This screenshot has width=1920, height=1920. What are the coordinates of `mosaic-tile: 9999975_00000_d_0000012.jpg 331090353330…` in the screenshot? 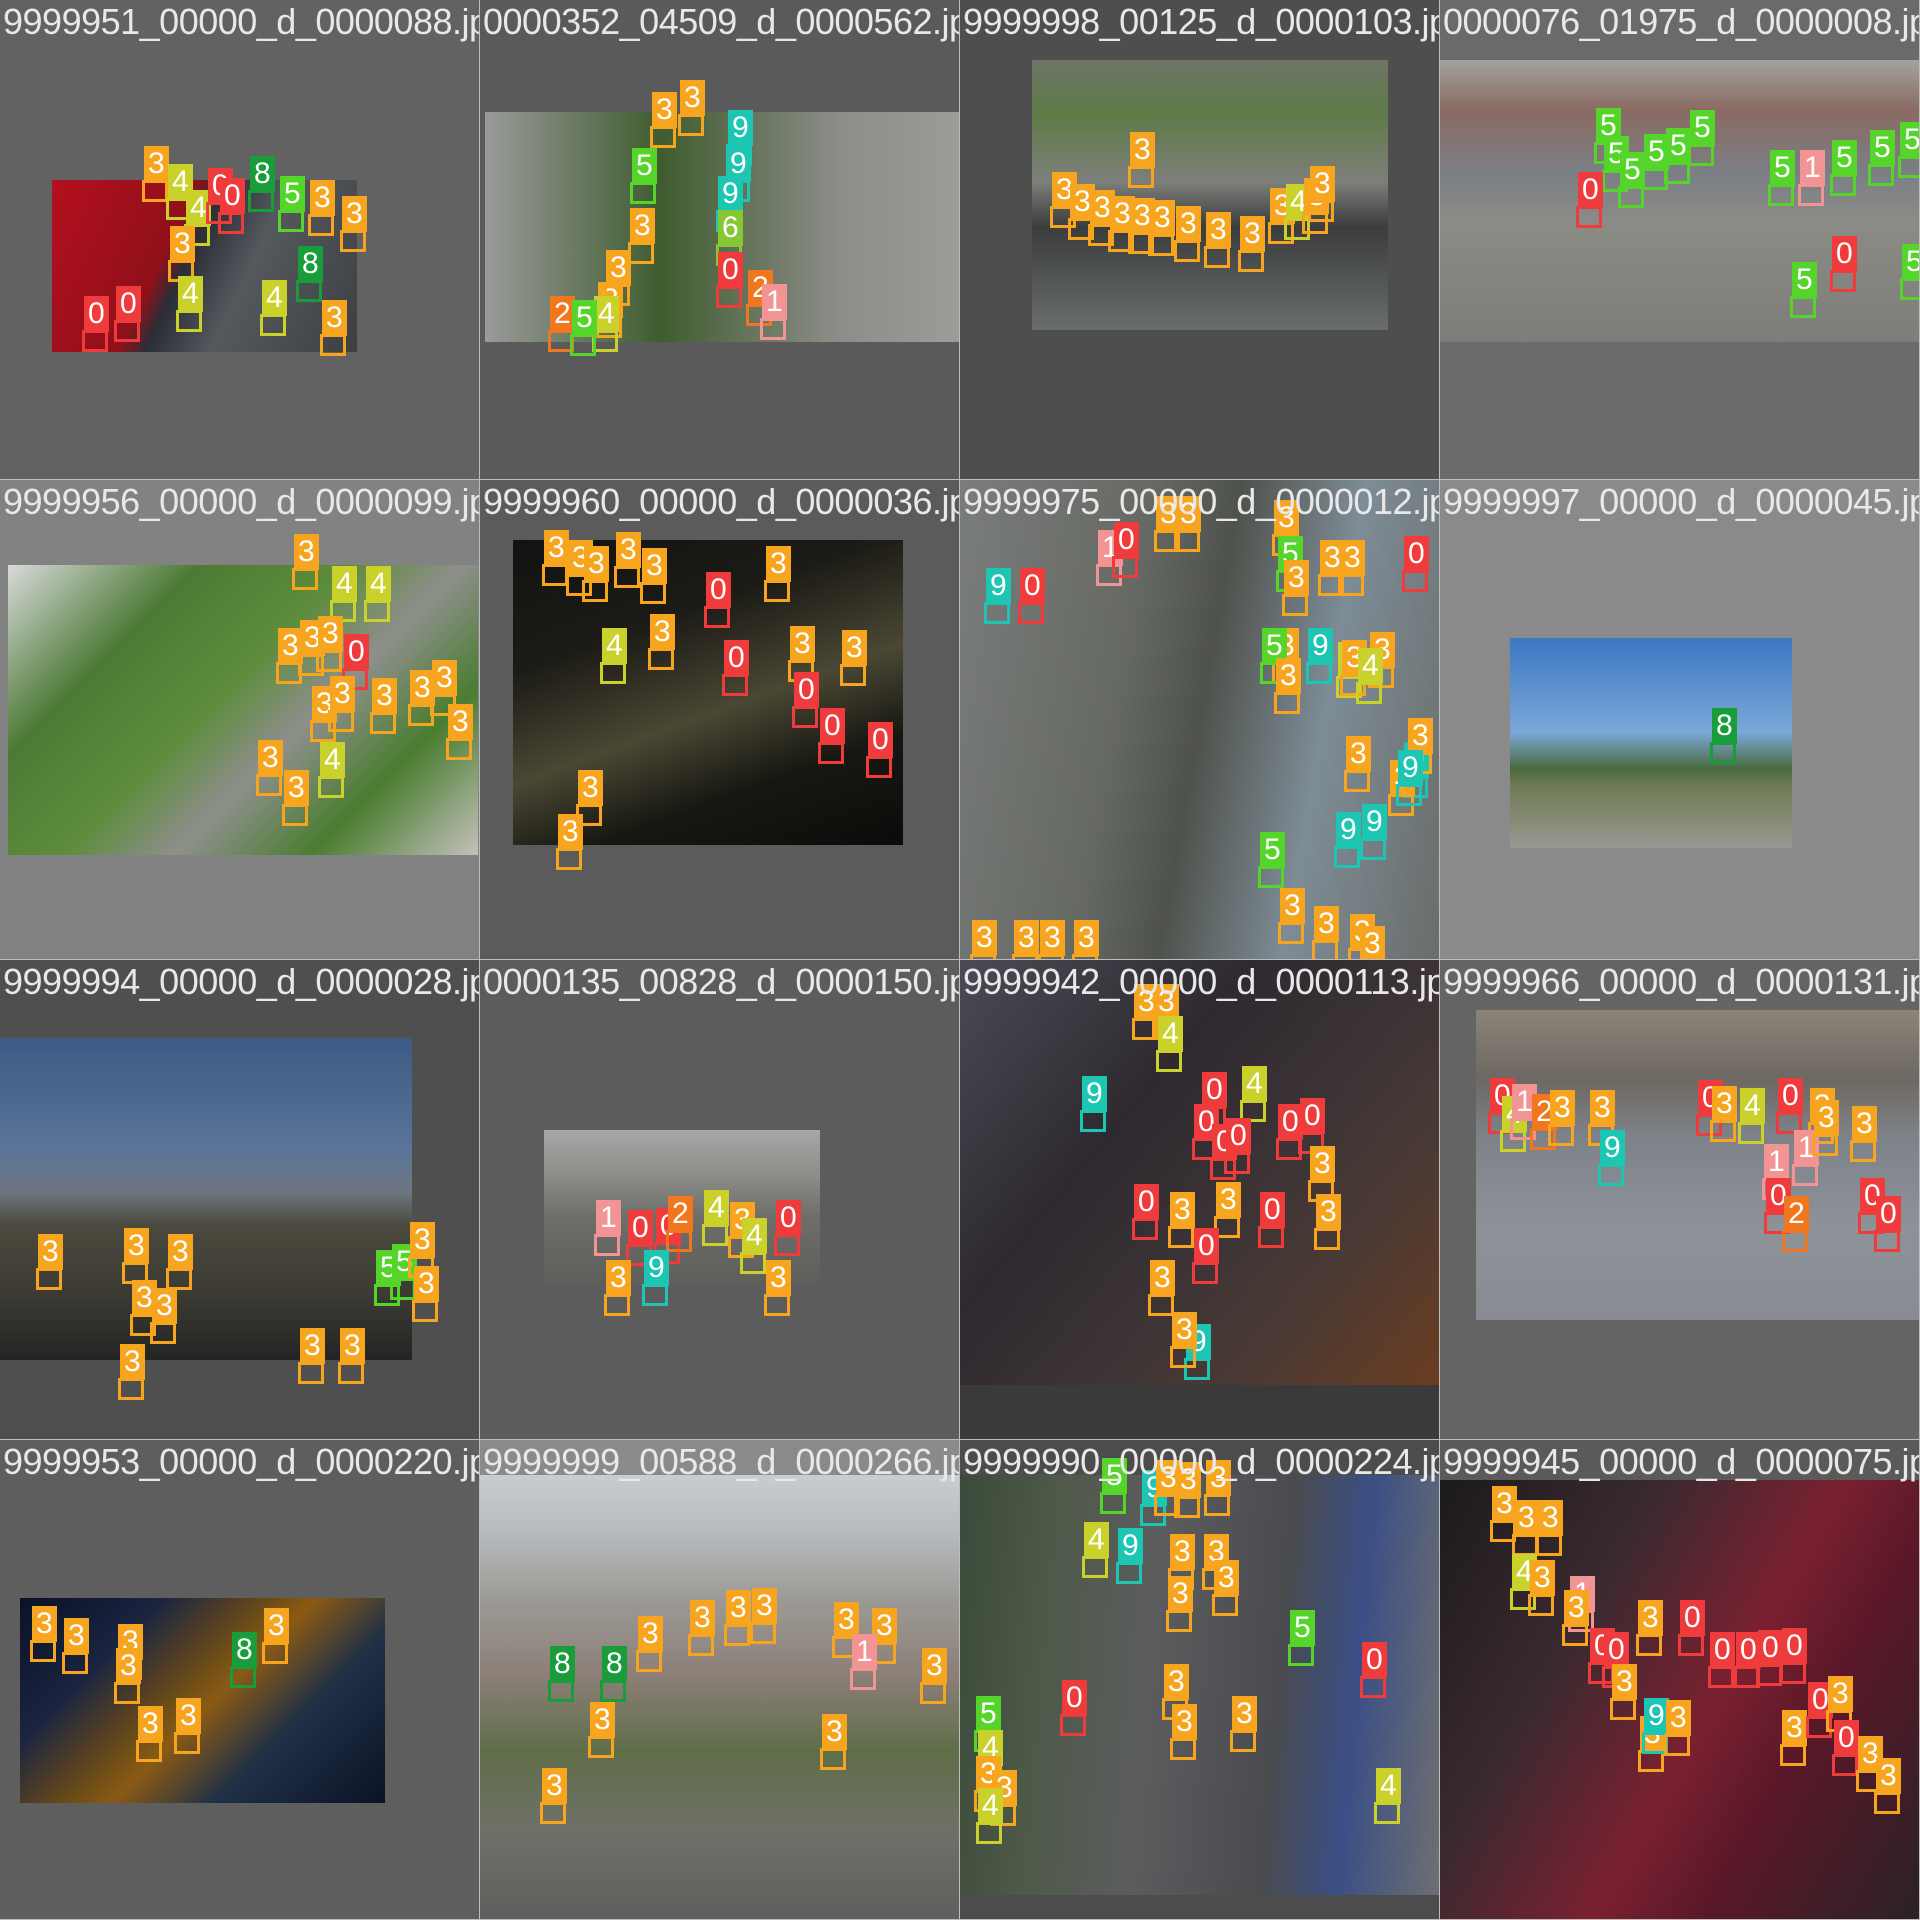 It's located at (1200, 720).